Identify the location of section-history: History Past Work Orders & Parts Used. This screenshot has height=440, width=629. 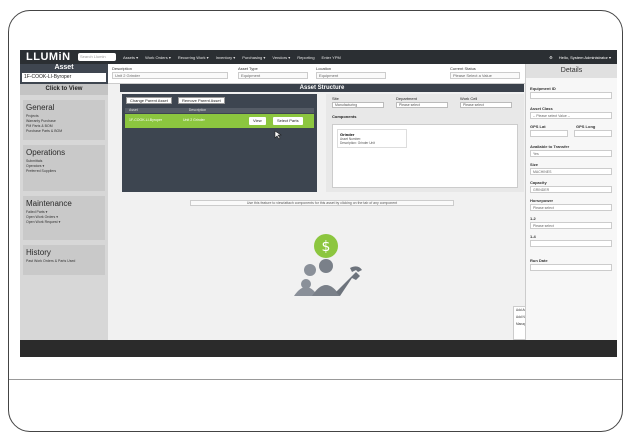
(64, 260).